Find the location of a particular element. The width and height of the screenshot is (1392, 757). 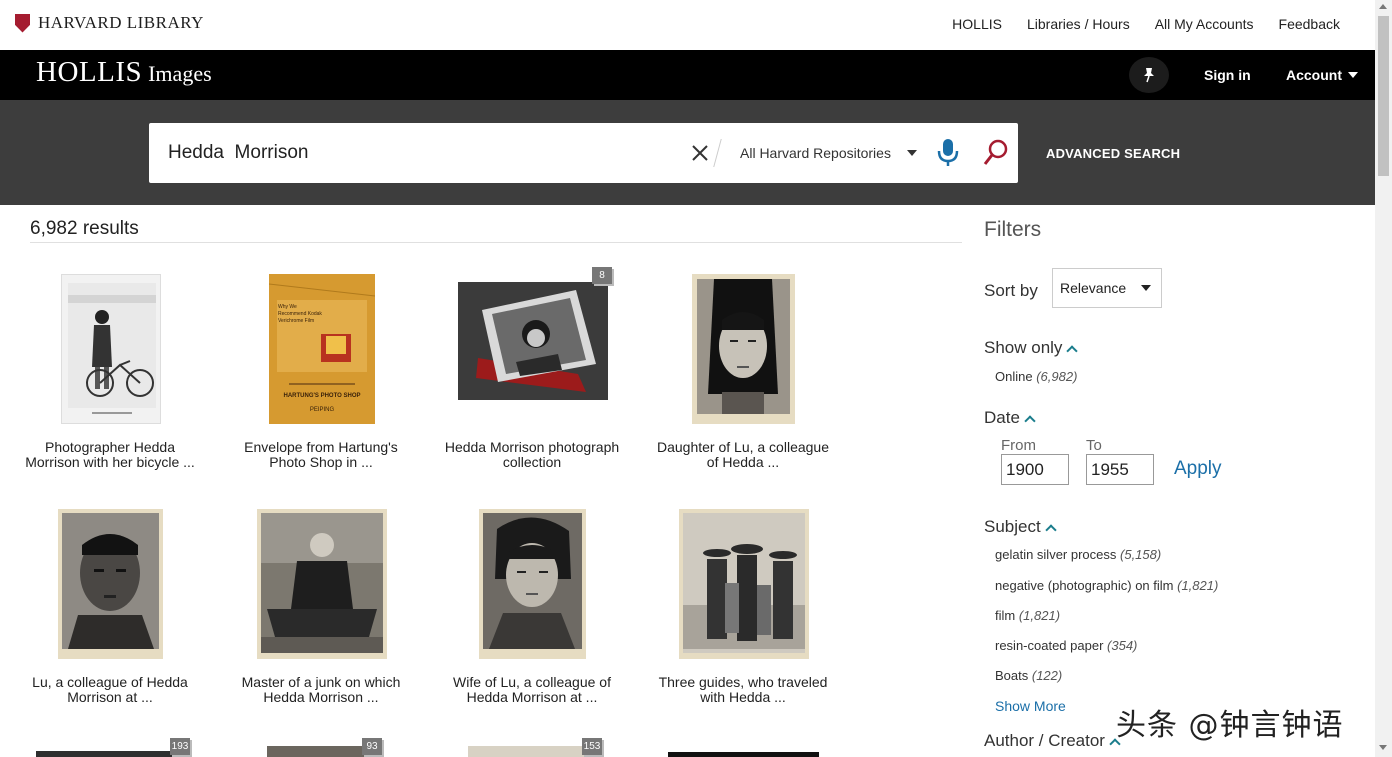

advanced-search-link: ADVANCED SEARCH is located at coordinates (1113, 153).